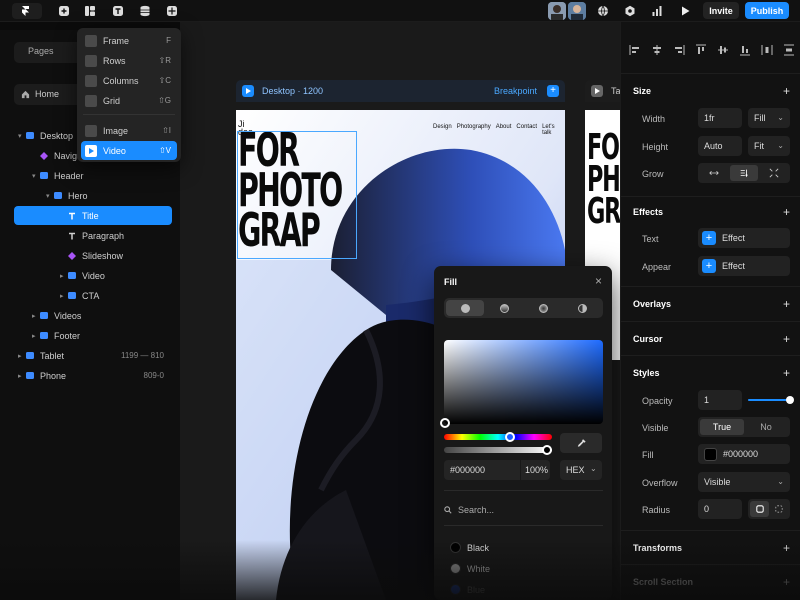 Image resolution: width=800 pixels, height=600 pixels. I want to click on publish-button: Publish, so click(767, 10).